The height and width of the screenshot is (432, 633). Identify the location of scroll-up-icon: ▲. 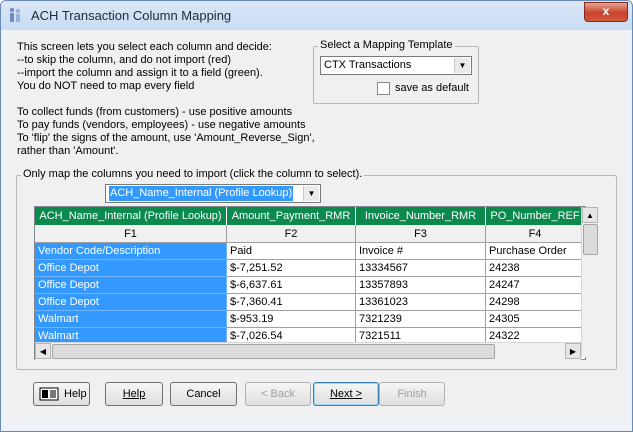
(590, 215).